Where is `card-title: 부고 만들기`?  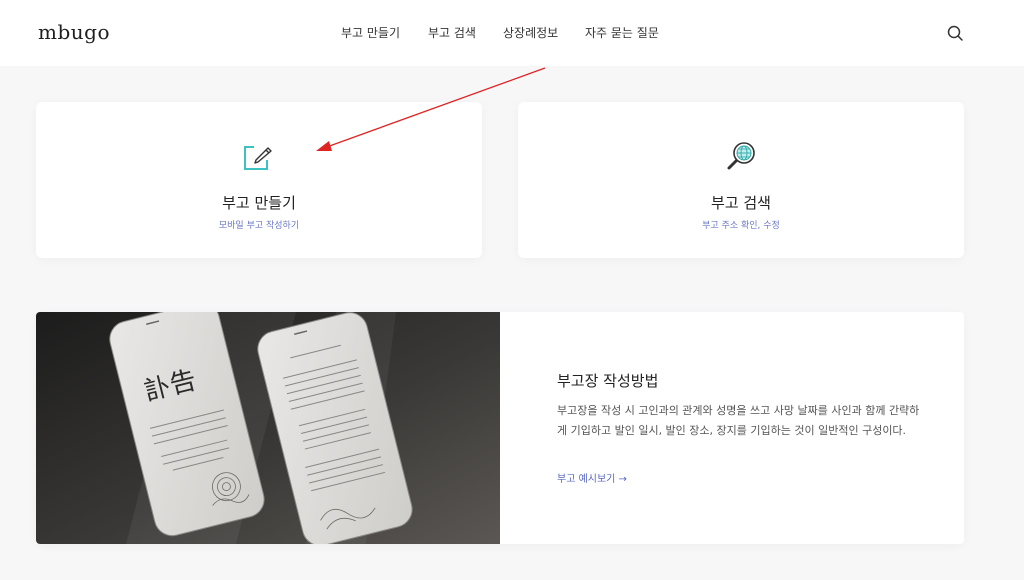
card-title: 부고 만들기 is located at coordinates (259, 203).